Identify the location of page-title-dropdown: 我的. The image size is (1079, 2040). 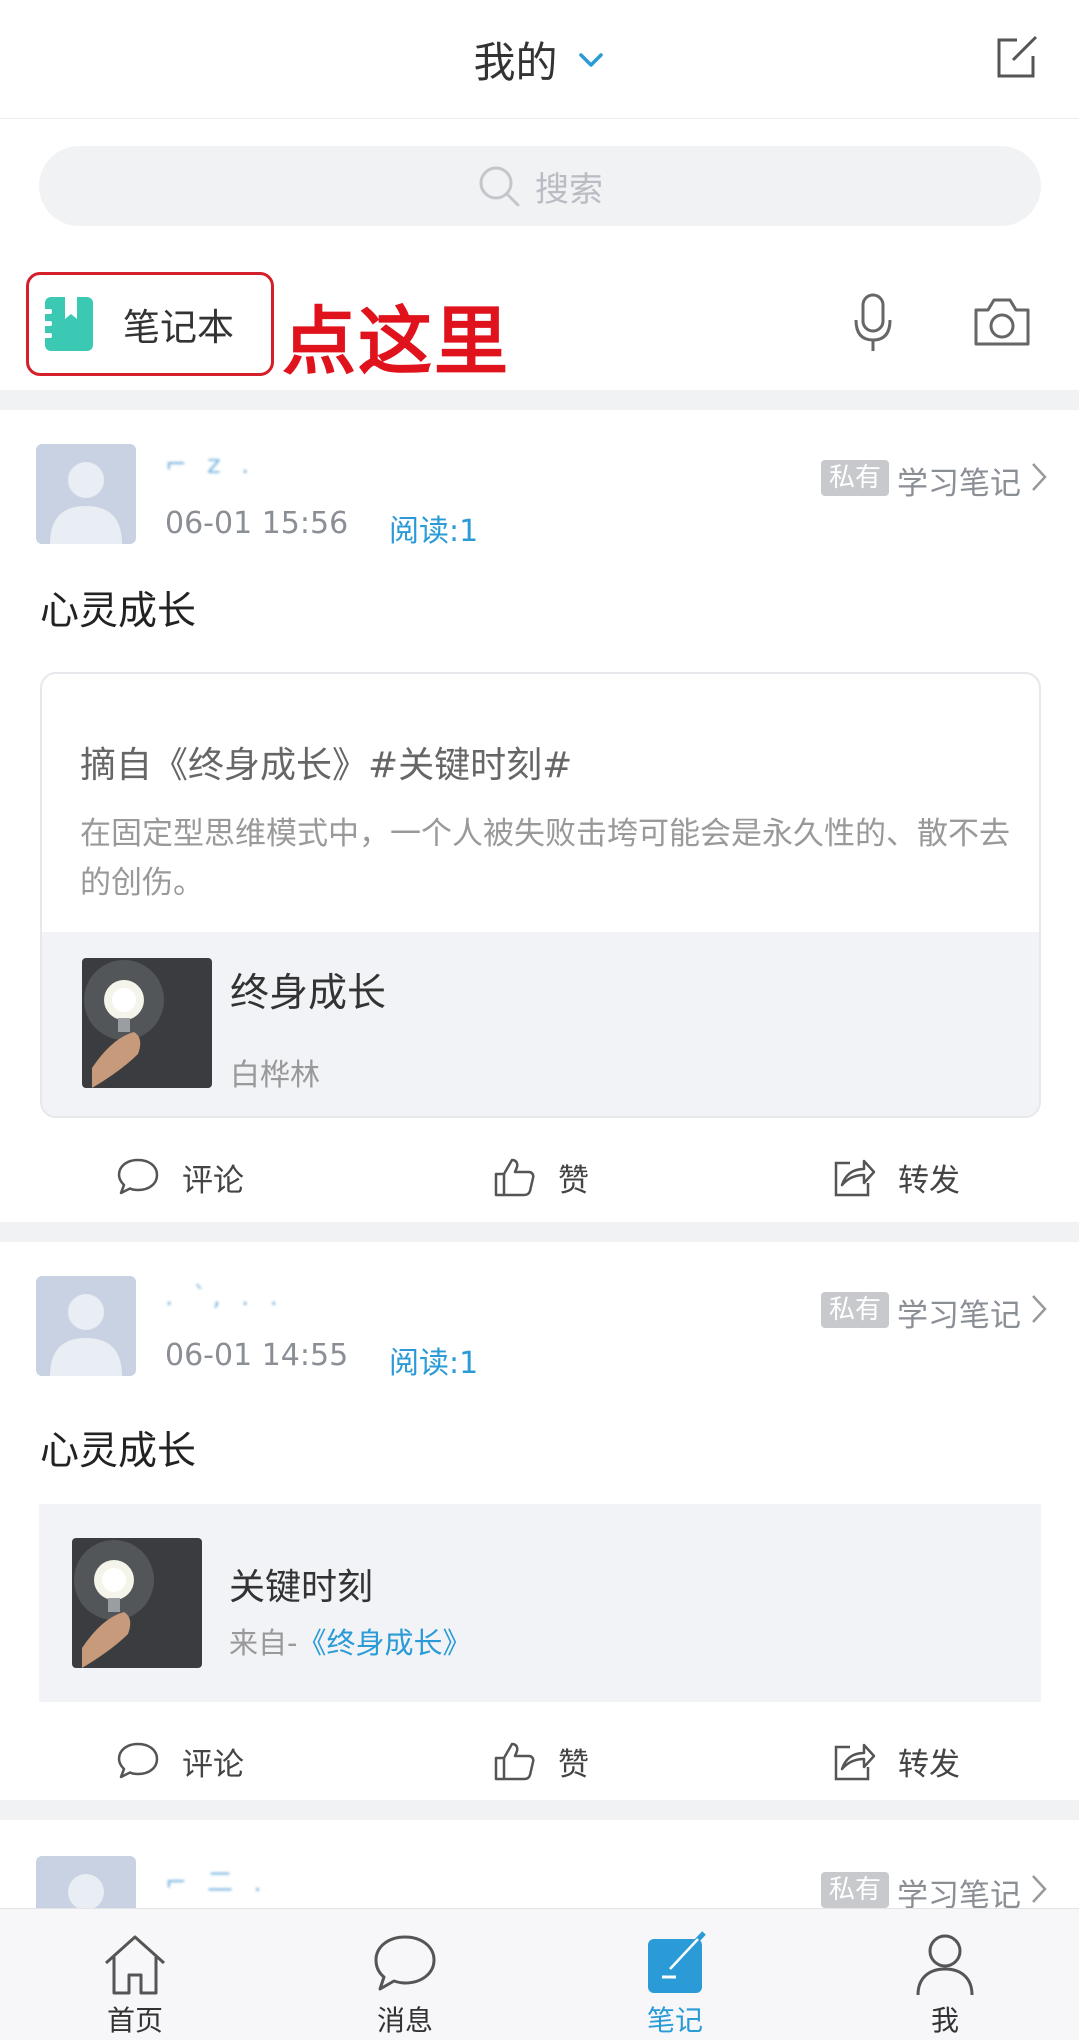
(539, 59).